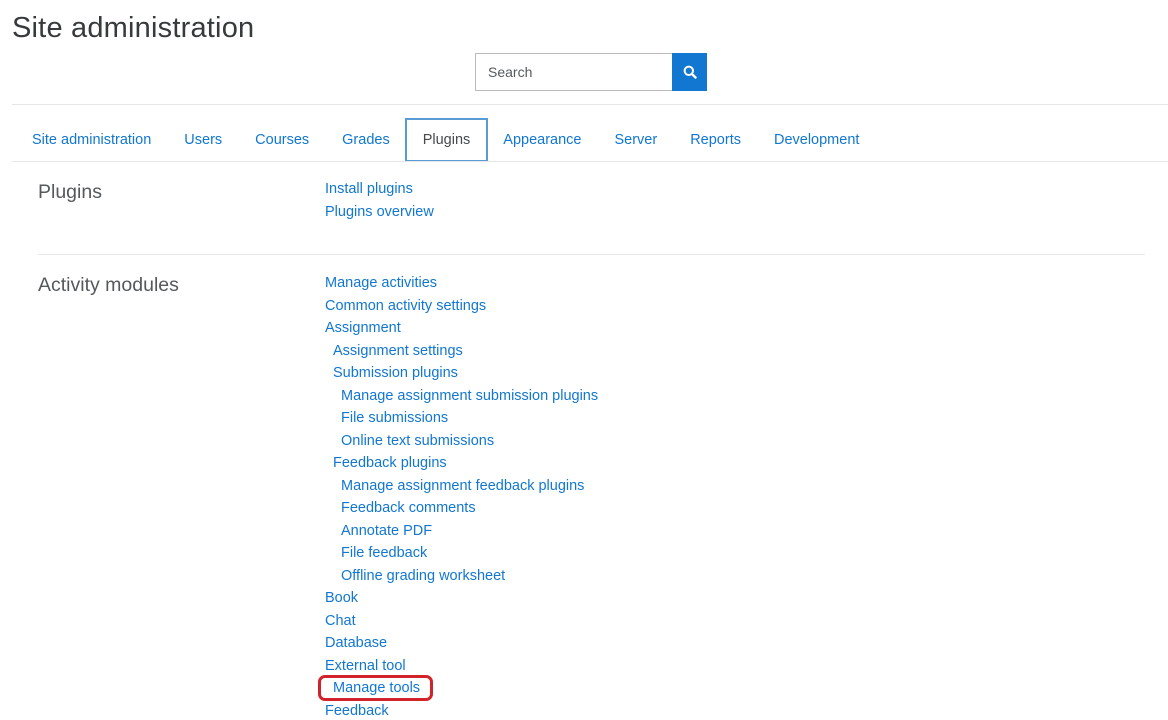  Describe the element at coordinates (461, 373) in the screenshot. I see `link-submission-plugins: Submission plugins` at that location.